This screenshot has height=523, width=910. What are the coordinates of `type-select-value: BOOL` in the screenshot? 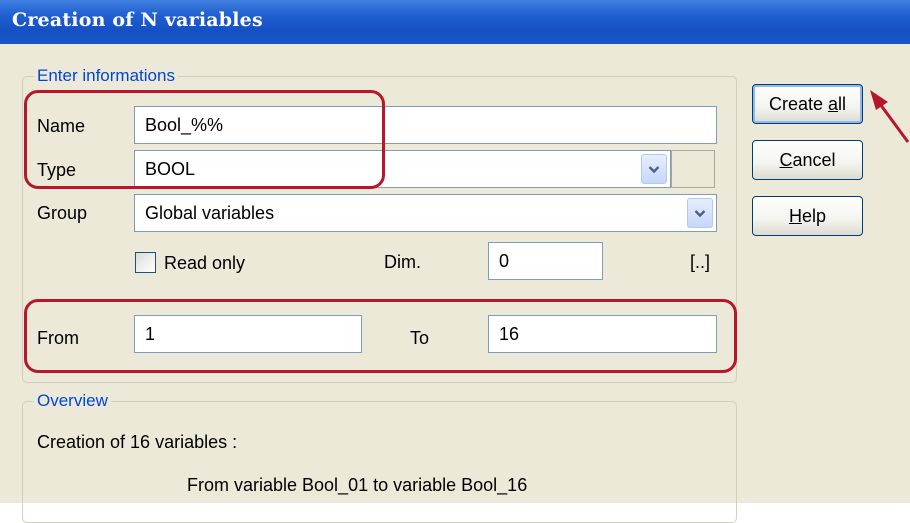 It's located at (170, 169).